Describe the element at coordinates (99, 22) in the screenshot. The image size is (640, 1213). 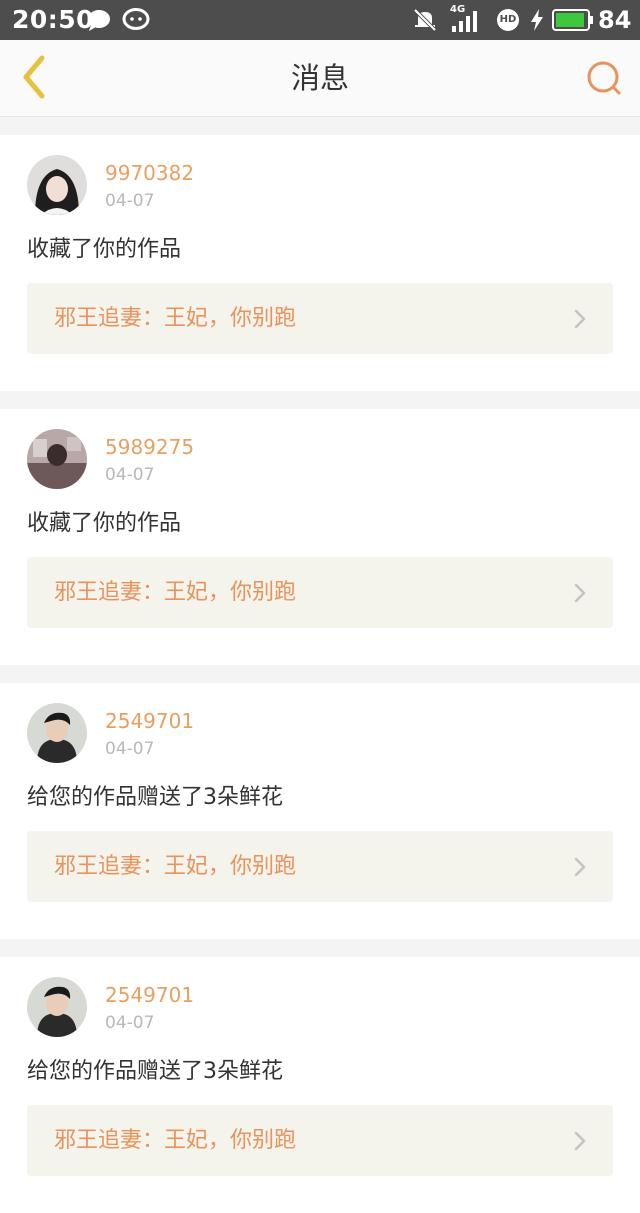
I see `chat-bubble-icon` at that location.